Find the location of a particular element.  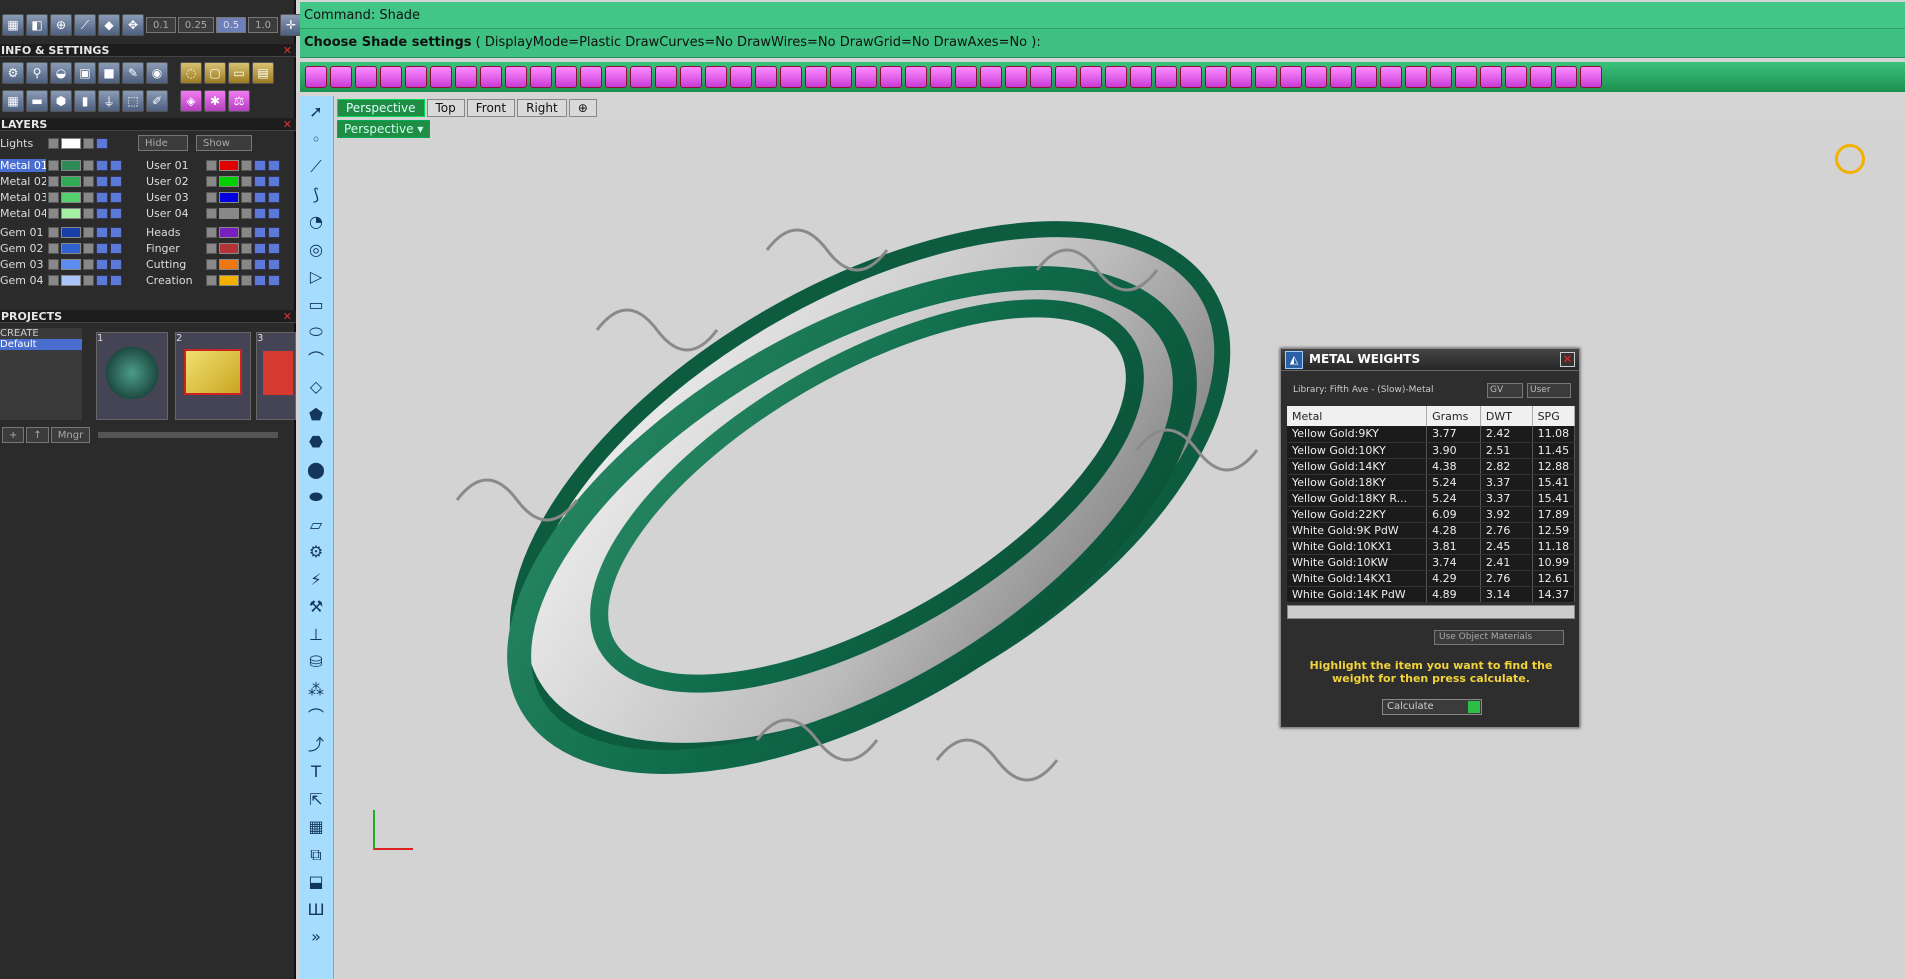

table-row: White Gold:14KX1 4.29 2.76 12.61 is located at coordinates (1431, 578).